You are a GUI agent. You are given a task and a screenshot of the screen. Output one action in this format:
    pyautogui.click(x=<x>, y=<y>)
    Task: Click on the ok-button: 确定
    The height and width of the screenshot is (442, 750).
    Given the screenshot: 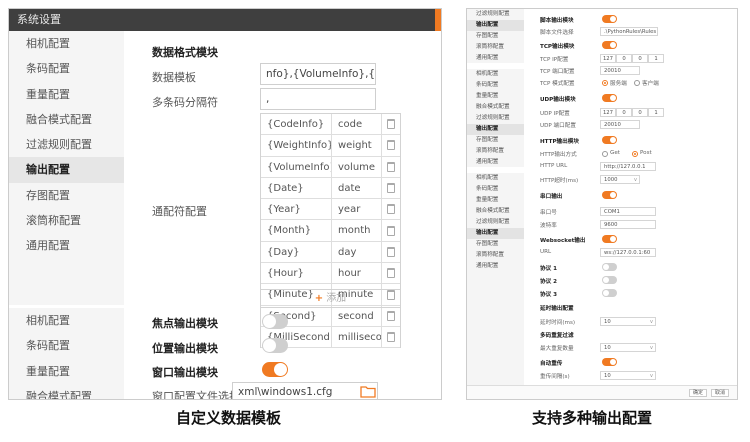 What is the action you would take?
    pyautogui.click(x=698, y=393)
    